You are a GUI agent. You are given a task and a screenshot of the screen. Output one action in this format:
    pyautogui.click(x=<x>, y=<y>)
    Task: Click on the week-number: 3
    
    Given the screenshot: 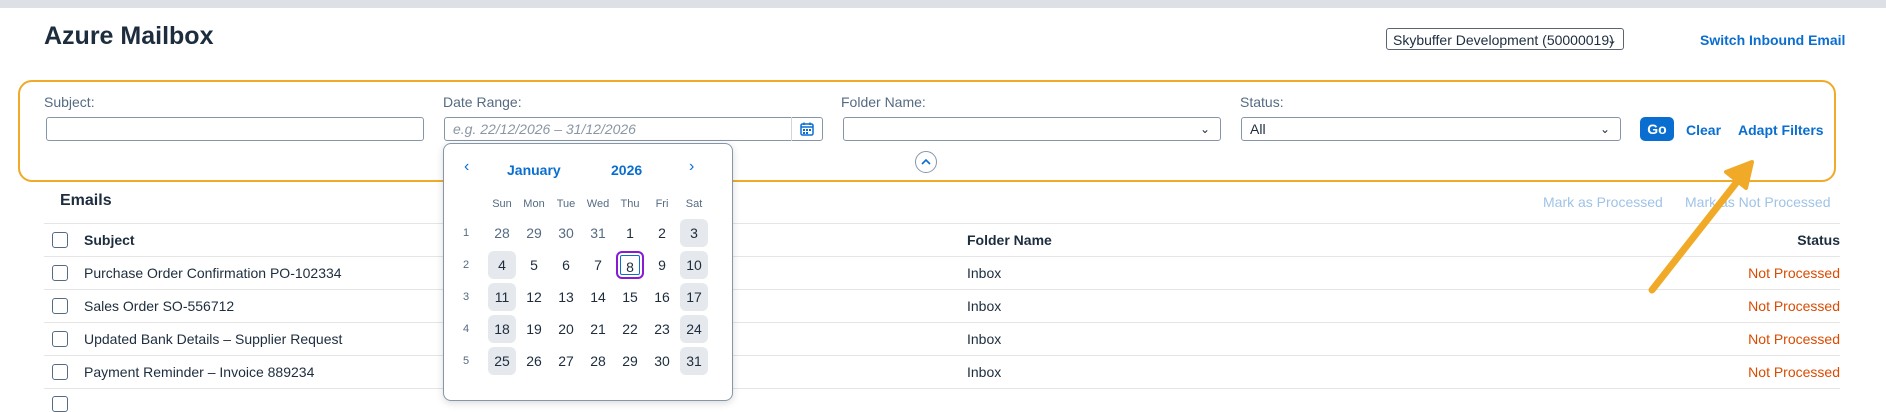 What is the action you would take?
    pyautogui.click(x=466, y=297)
    